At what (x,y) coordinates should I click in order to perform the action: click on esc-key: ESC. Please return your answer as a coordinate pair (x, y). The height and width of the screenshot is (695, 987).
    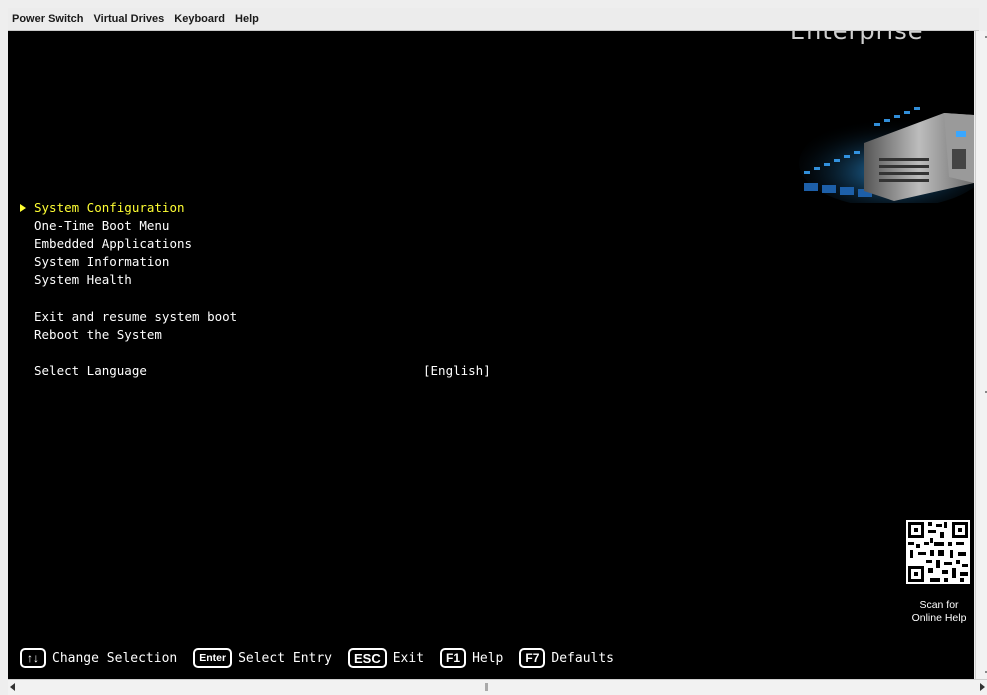
    Looking at the image, I should click on (367, 658).